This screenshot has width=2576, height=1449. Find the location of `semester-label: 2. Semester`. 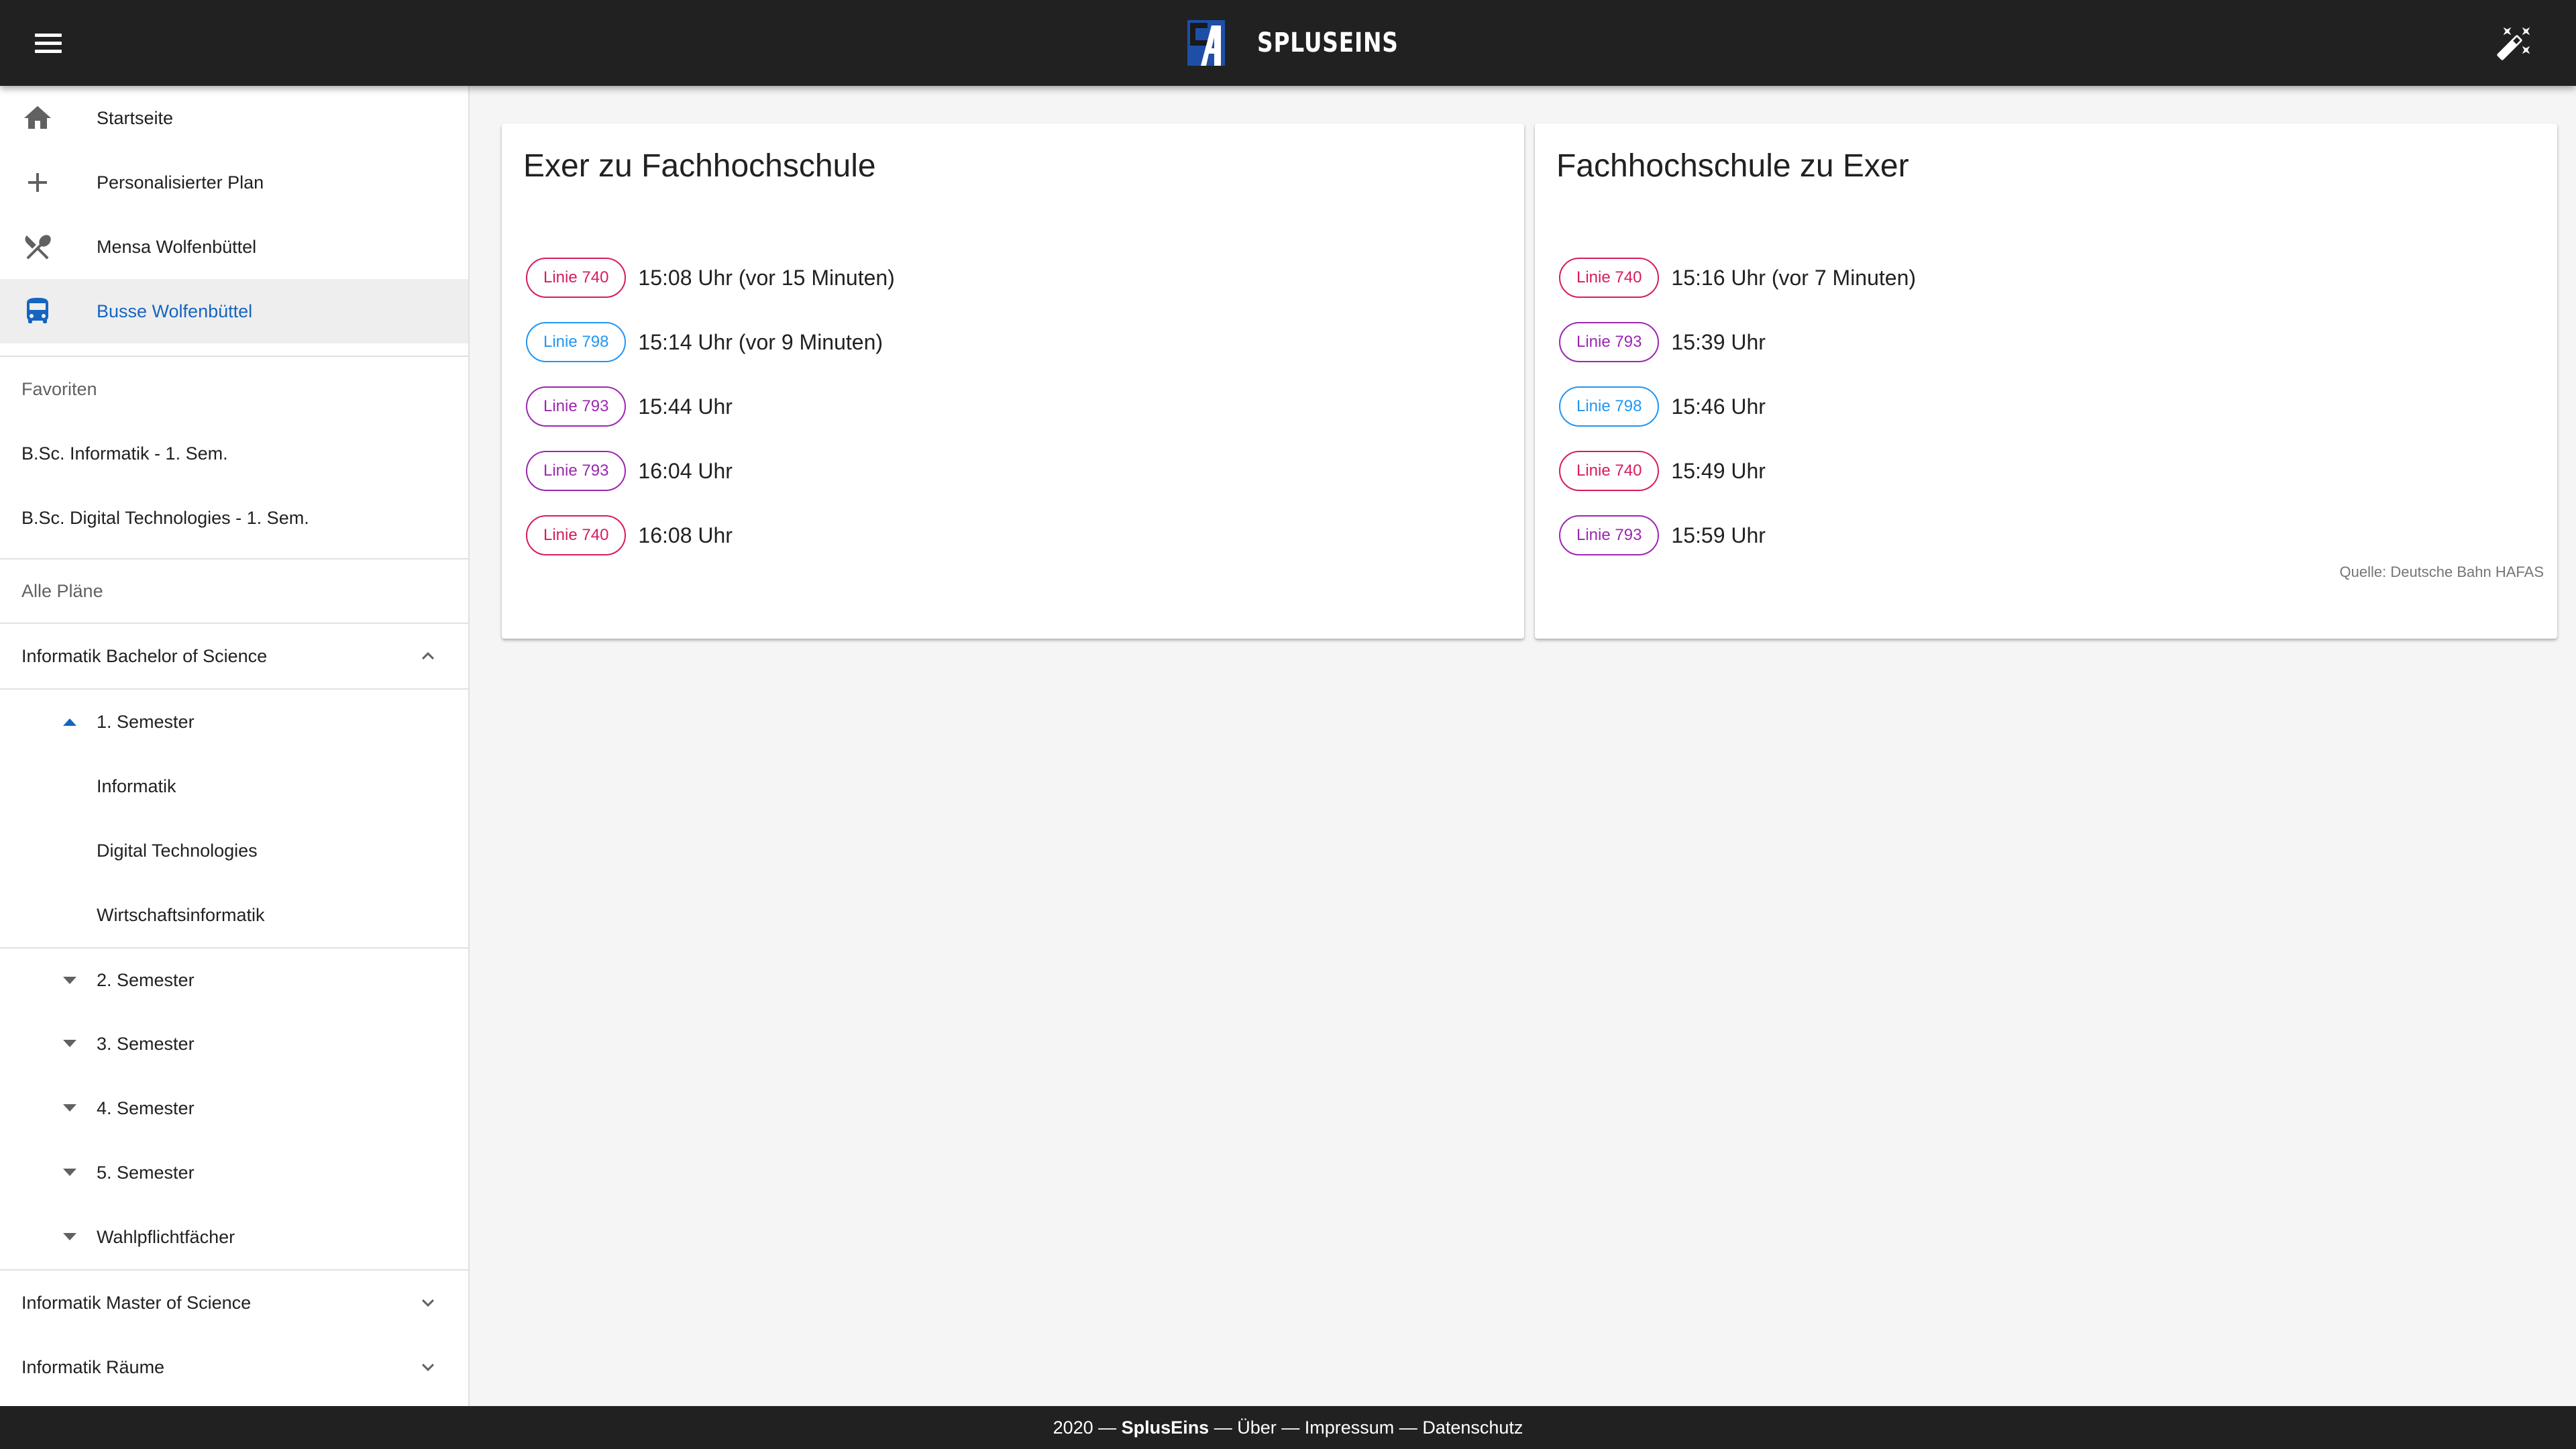

semester-label: 2. Semester is located at coordinates (146, 979).